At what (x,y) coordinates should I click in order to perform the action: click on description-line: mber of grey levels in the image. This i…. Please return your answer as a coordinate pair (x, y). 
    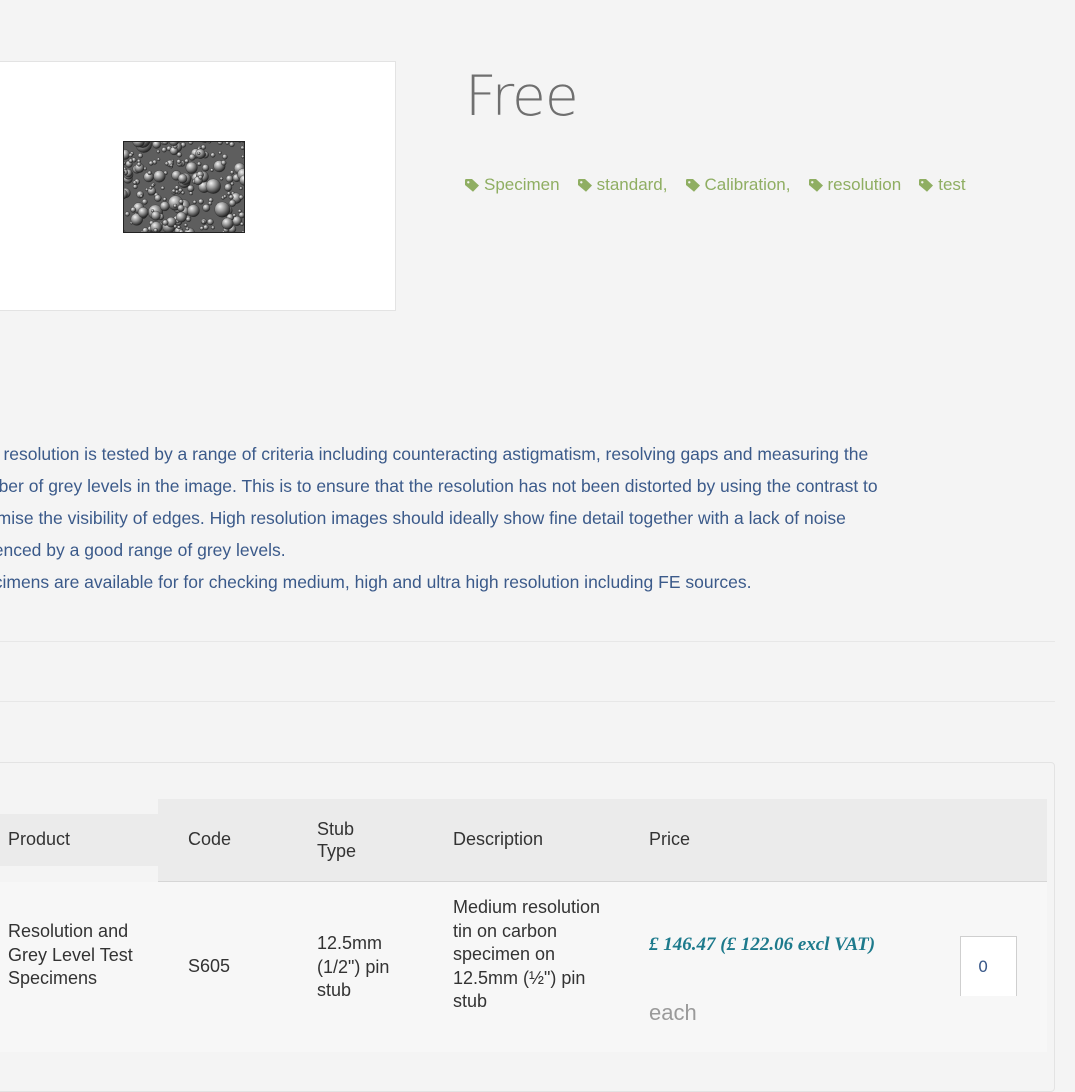
    Looking at the image, I should click on (522, 486).